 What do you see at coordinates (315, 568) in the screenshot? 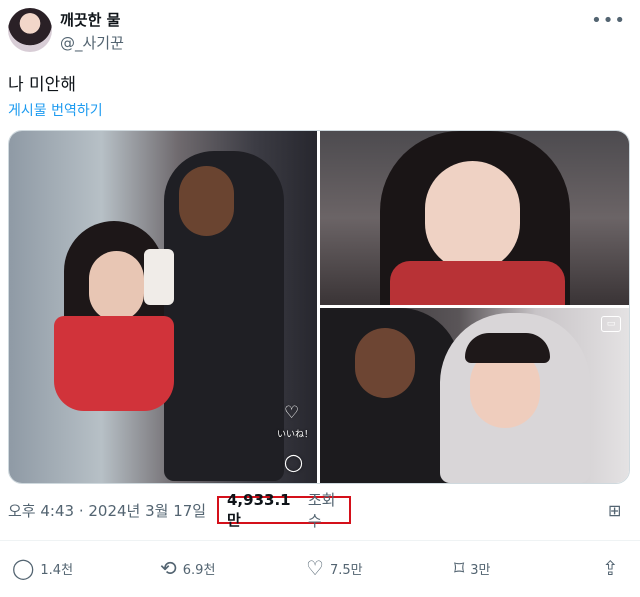
I see `heart-icon: ♡` at bounding box center [315, 568].